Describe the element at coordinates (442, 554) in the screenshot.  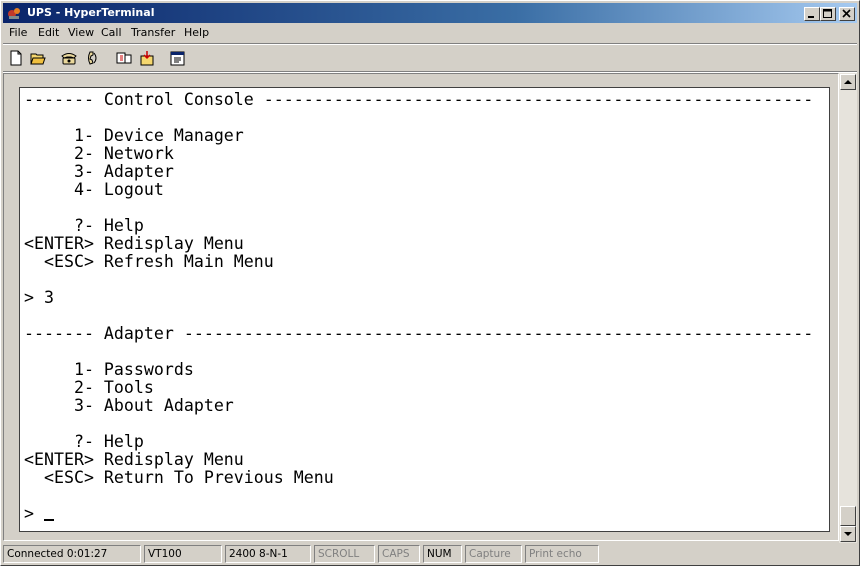
I see `status-num: NUM` at that location.